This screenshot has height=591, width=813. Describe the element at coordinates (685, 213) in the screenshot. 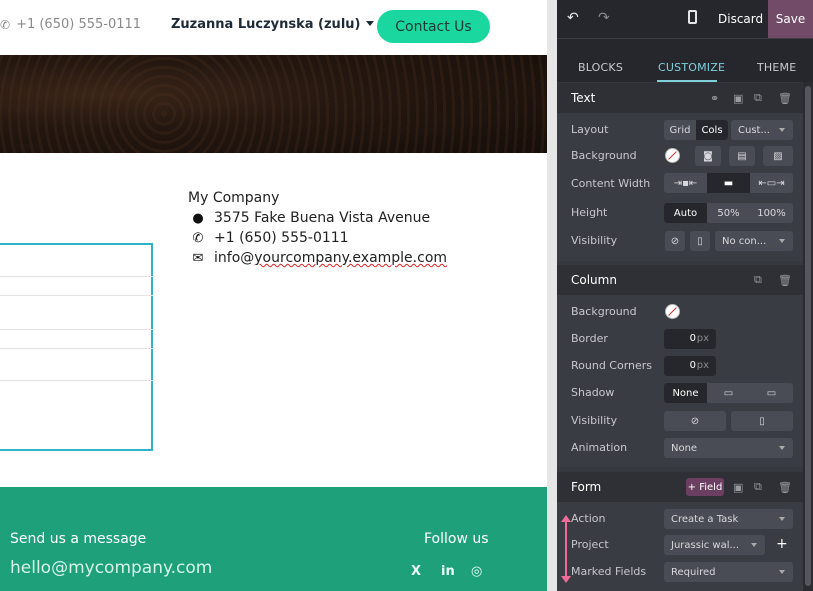

I see `height-auto-option: Auto` at that location.